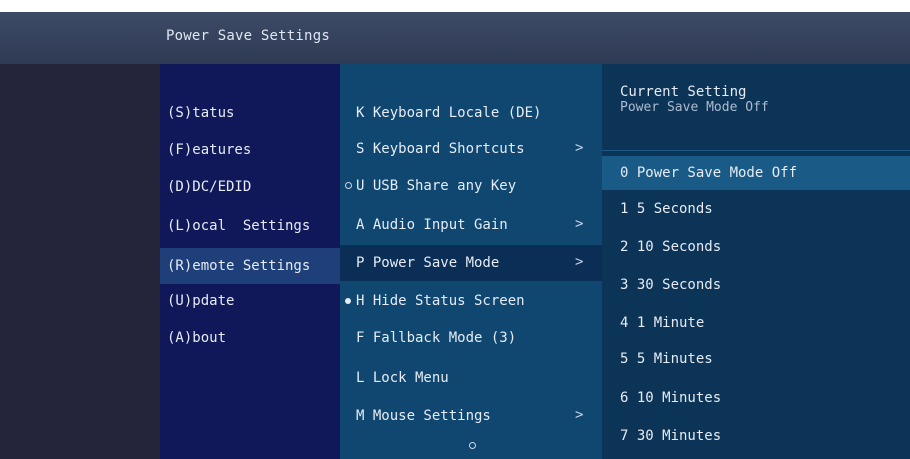 The image size is (910, 459). I want to click on current-setting-heading: Current Setting, so click(683, 92).